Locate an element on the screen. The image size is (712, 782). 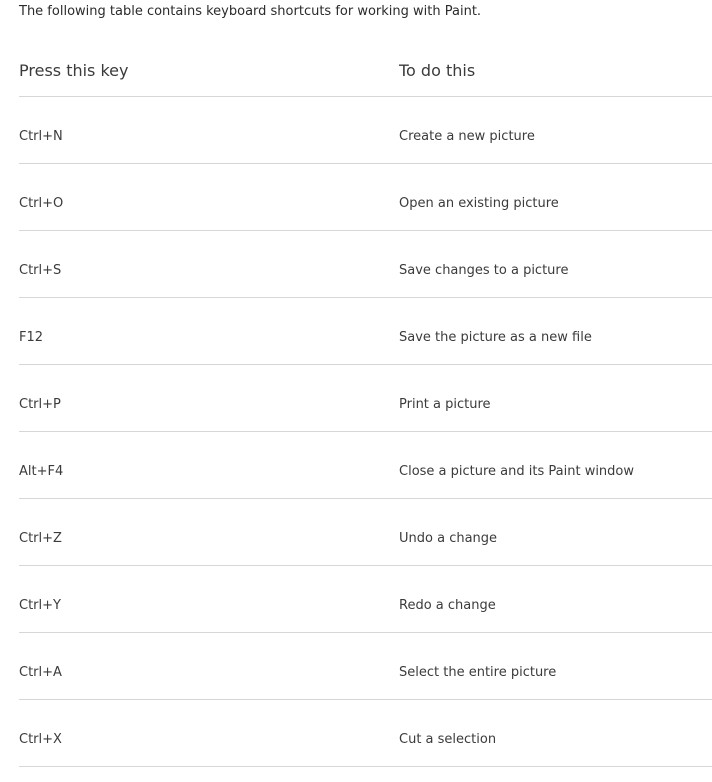
shortcut-action: Print a picture is located at coordinates (445, 404).